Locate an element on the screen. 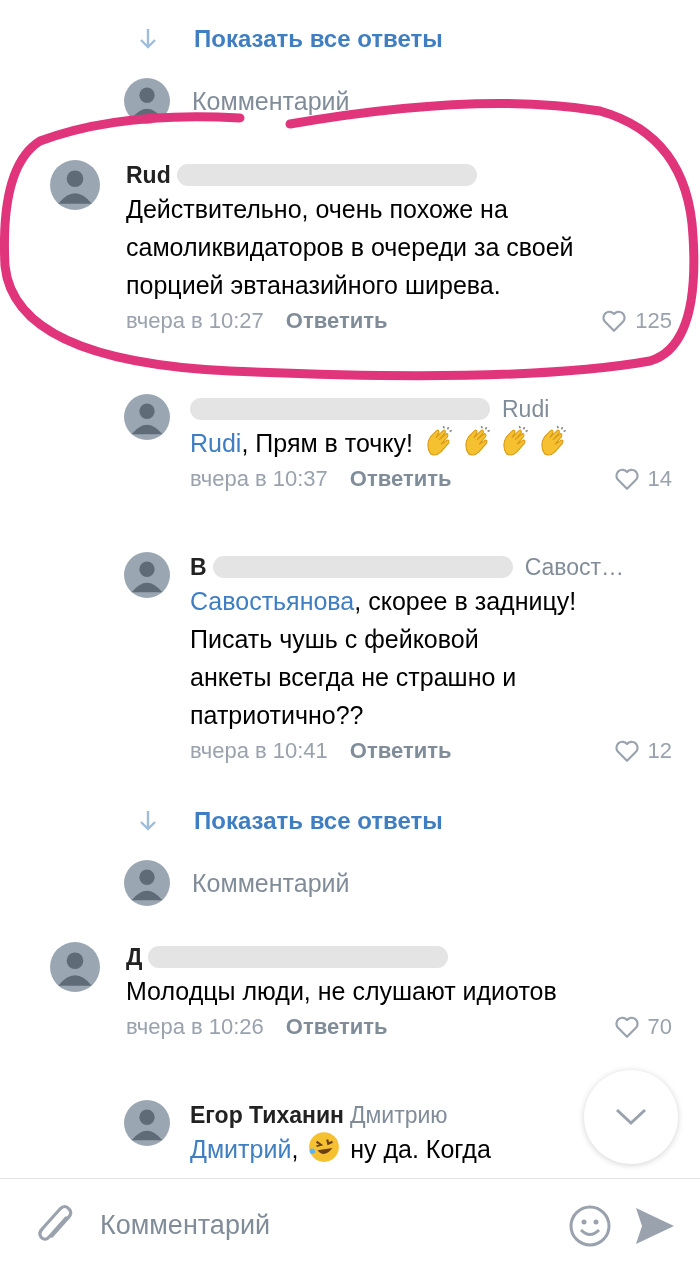 The width and height of the screenshot is (700, 1272). like-button: 12 is located at coordinates (642, 751).